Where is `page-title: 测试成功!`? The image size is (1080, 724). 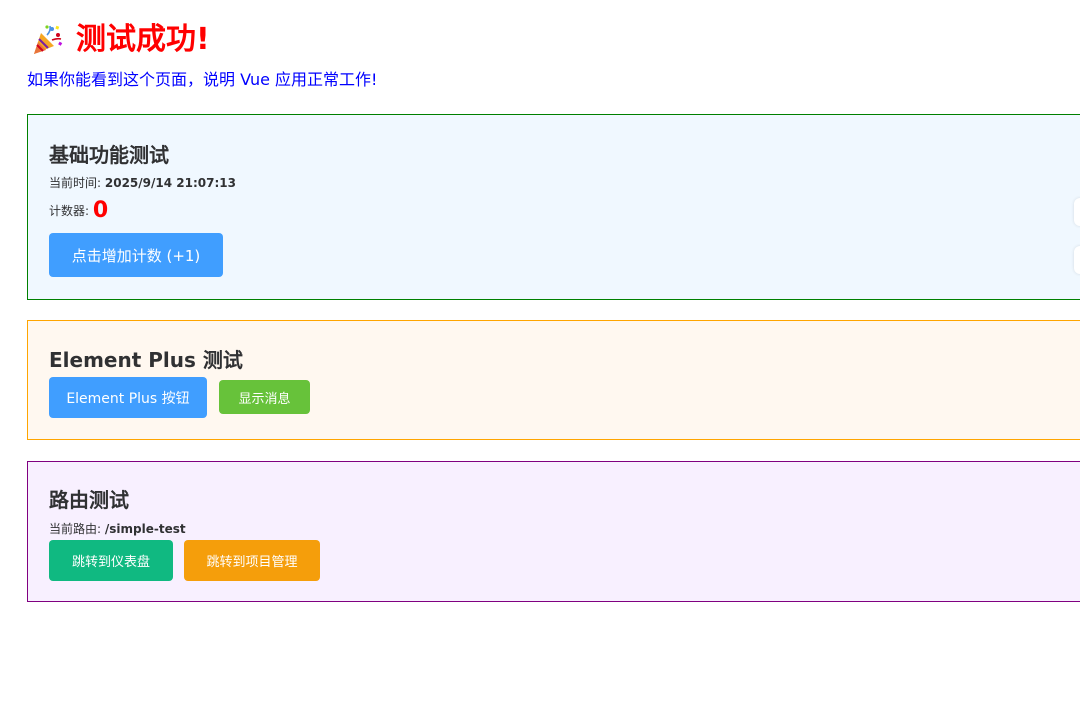
page-title: 测试成功! is located at coordinates (143, 39).